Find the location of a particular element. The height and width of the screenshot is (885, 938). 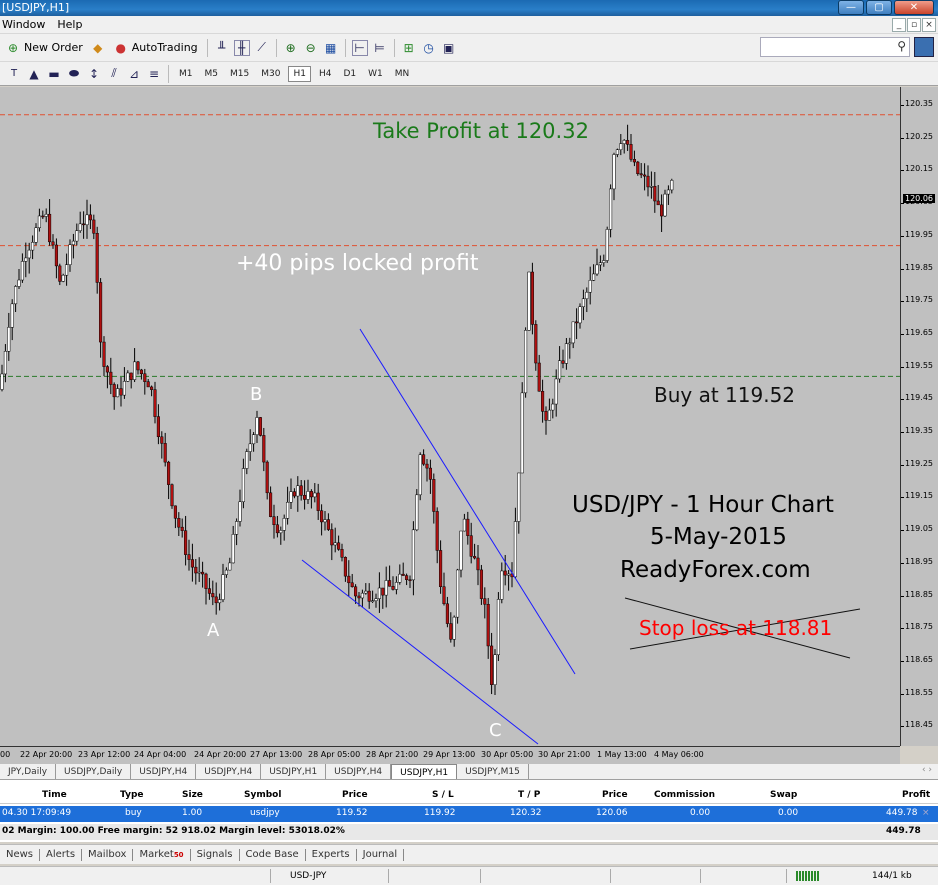

tab-journal: Journal is located at coordinates (381, 854).